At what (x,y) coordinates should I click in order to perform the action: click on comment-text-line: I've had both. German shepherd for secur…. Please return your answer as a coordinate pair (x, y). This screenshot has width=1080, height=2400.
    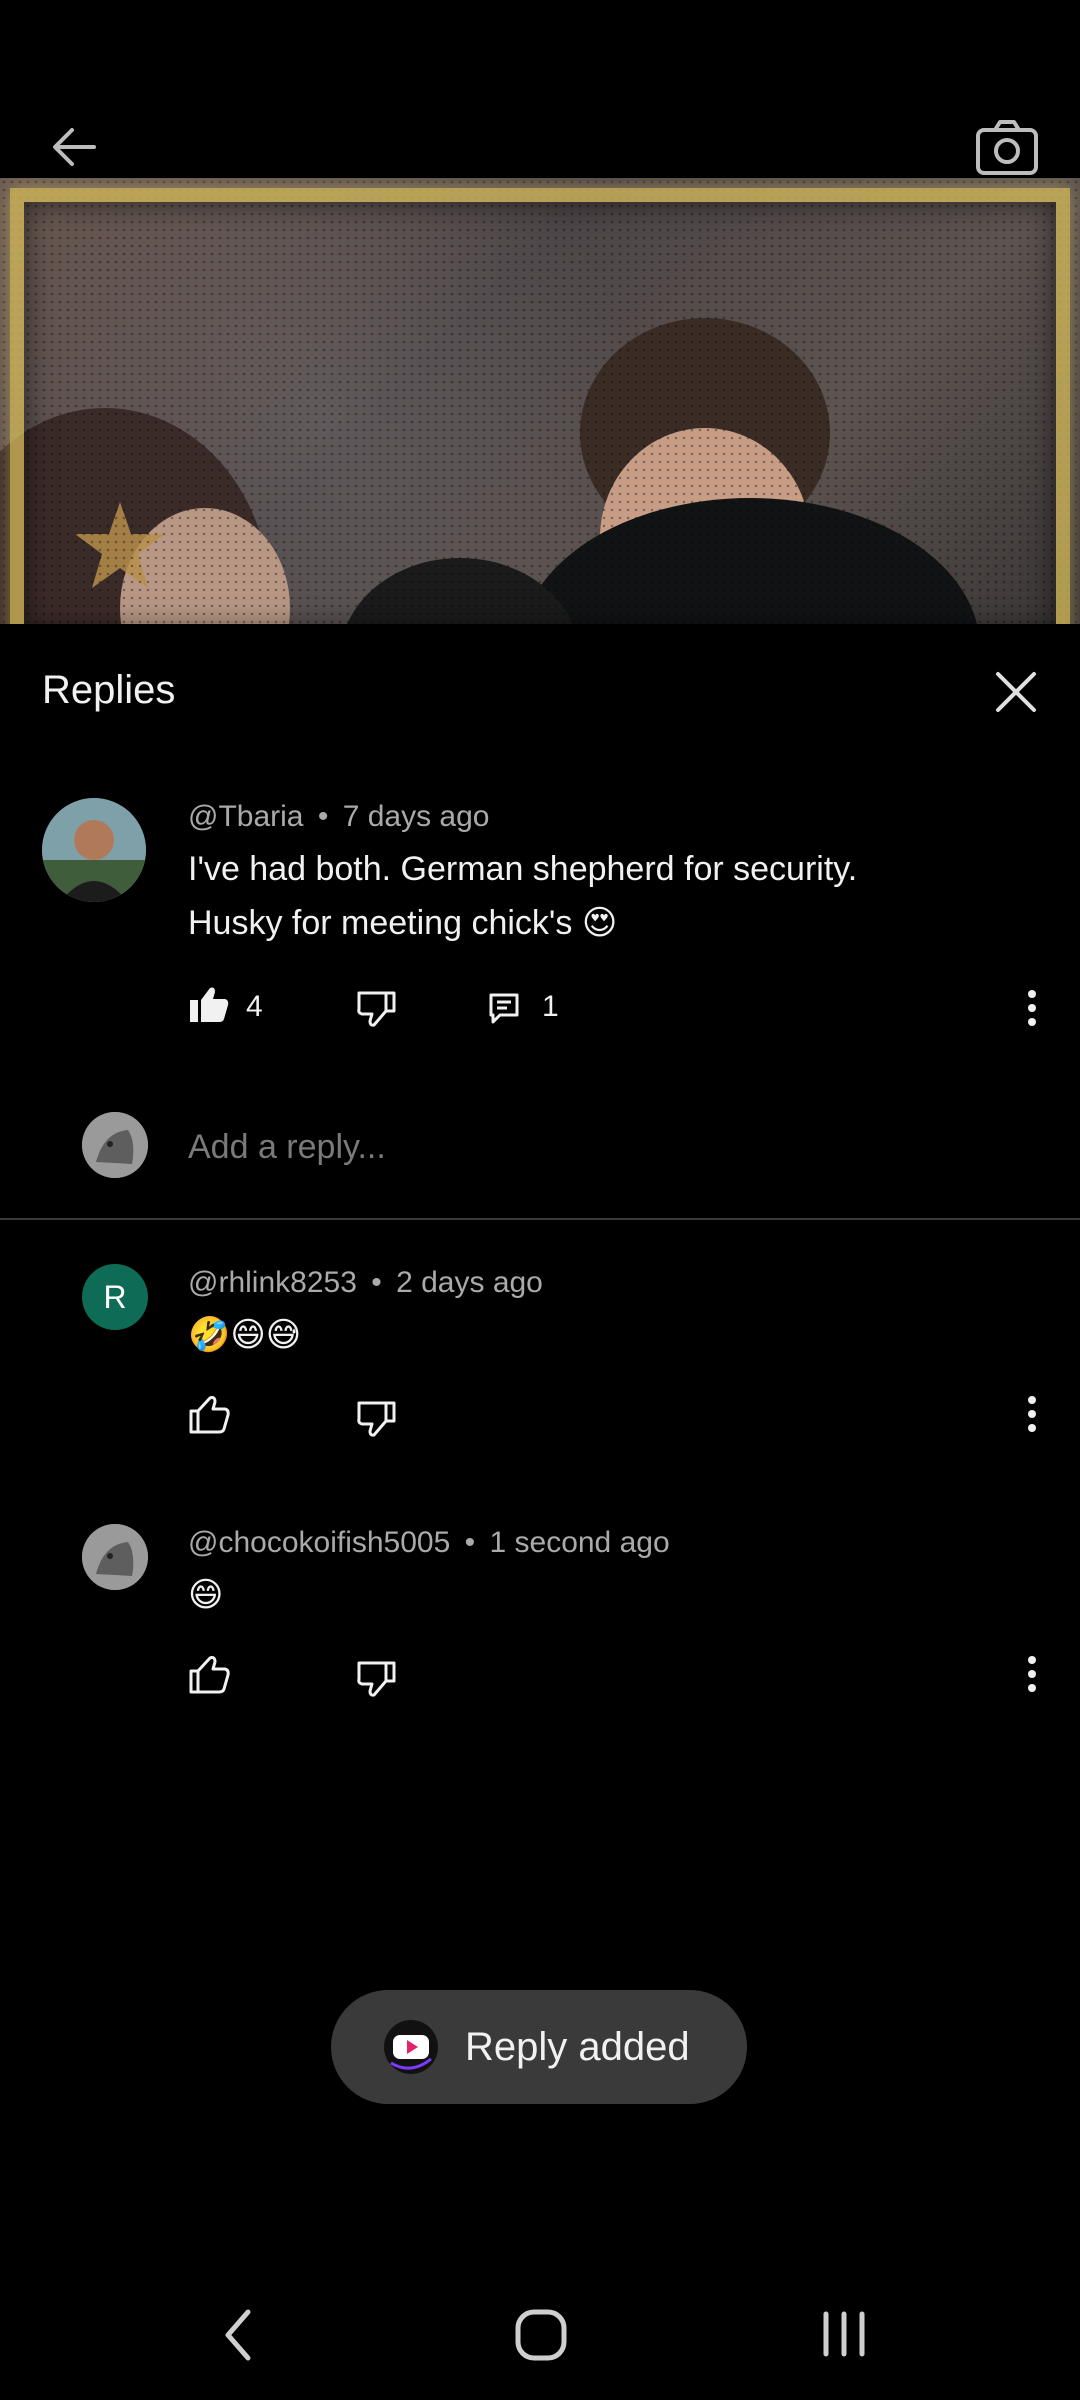
    Looking at the image, I should click on (523, 869).